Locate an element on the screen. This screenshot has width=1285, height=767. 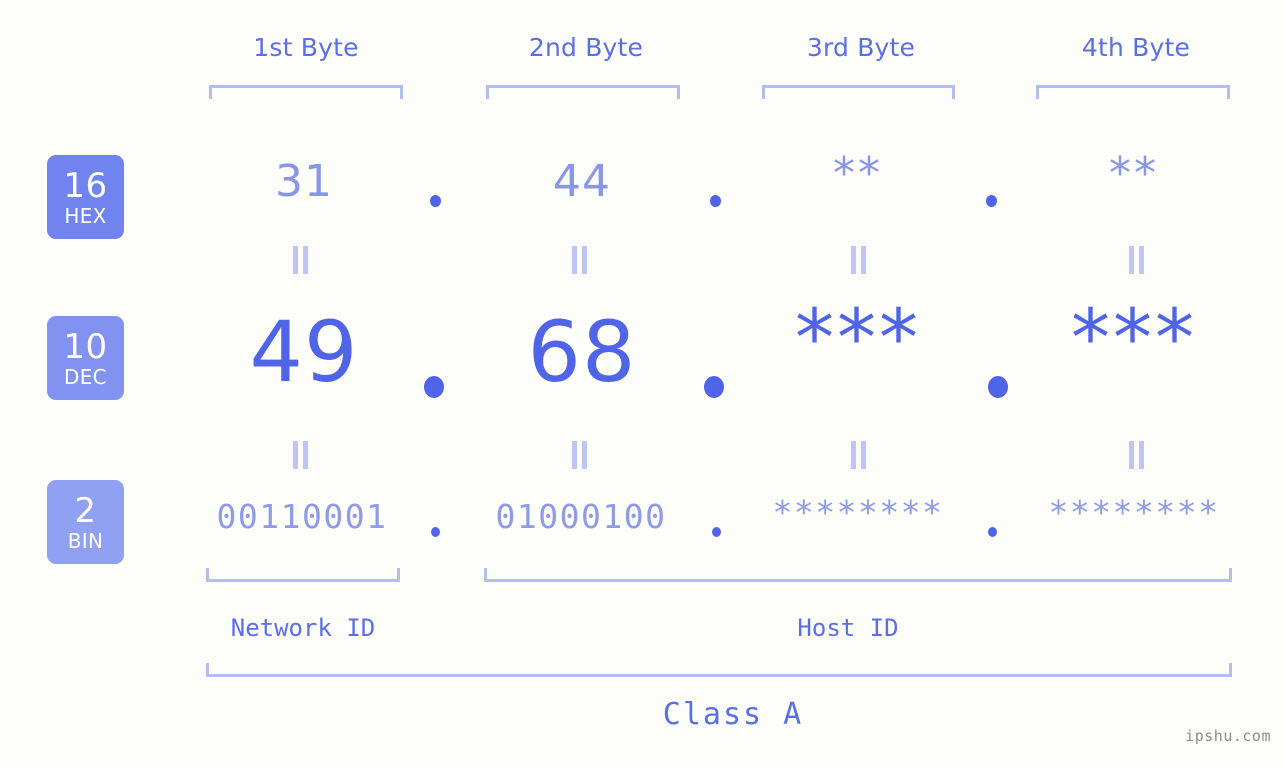
byte-header-2: 2nd Byte is located at coordinates (586, 47).